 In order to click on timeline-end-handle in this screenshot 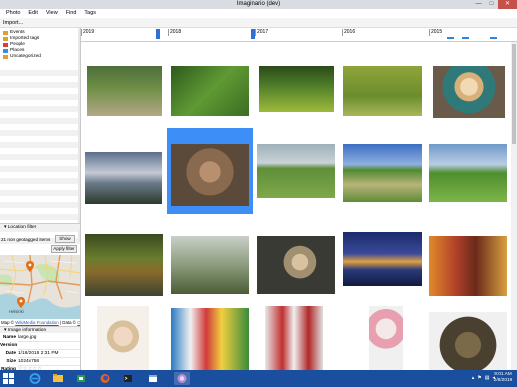, I will do `click(253, 34)`.